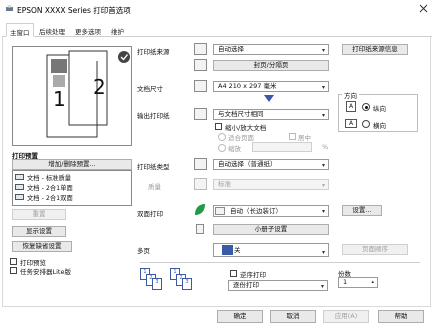  What do you see at coordinates (42, 246) in the screenshot?
I see `restore-defaults-button: 恢复缺省设置` at bounding box center [42, 246].